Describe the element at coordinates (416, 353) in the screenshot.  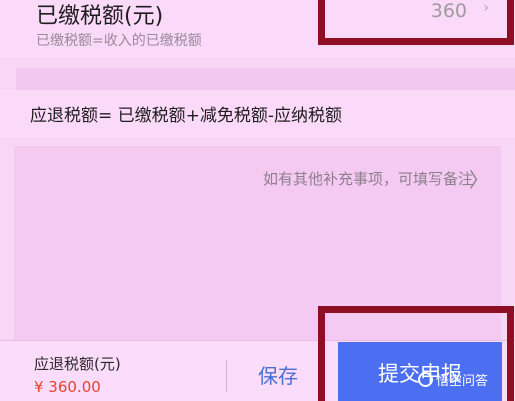
I see `annotation-box-submit` at that location.